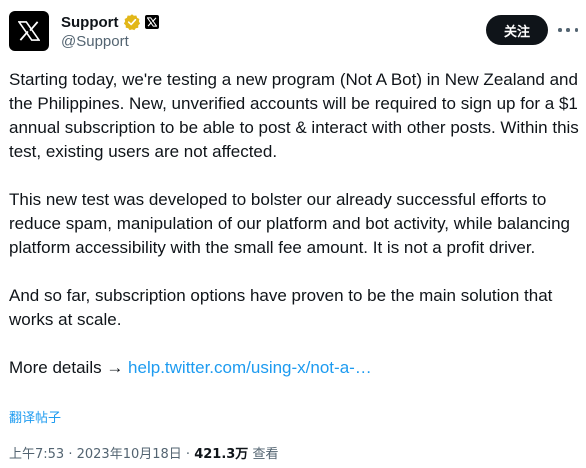  Describe the element at coordinates (221, 454) in the screenshot. I see `views-count: 421.3万` at that location.